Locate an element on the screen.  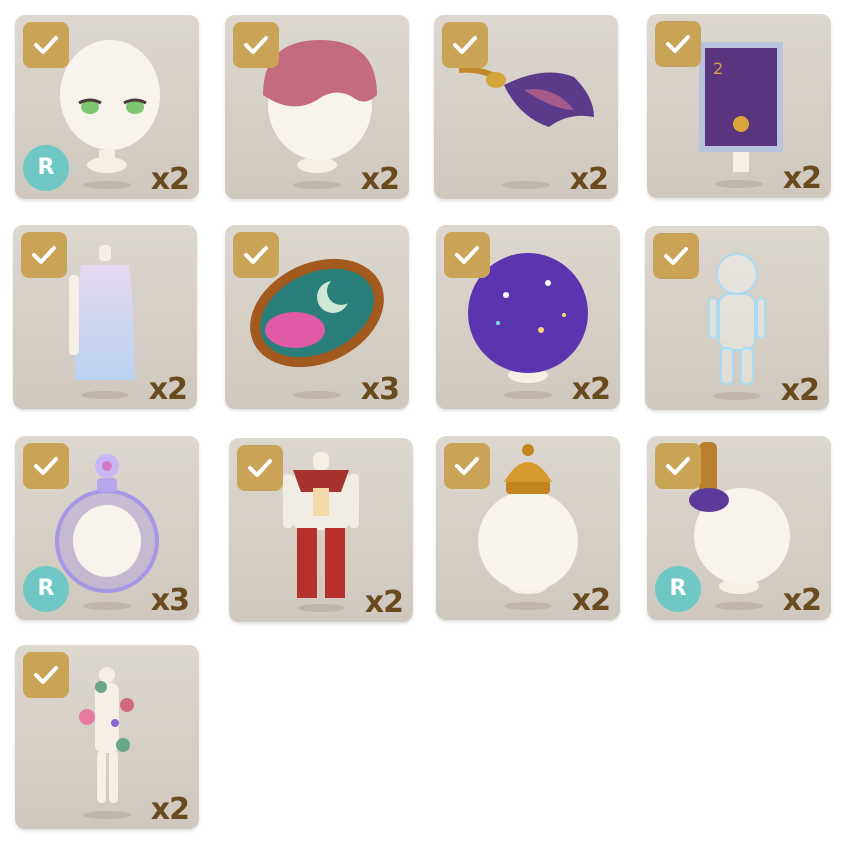
item-tile-galaxy-hair: x2 is located at coordinates (528, 317).